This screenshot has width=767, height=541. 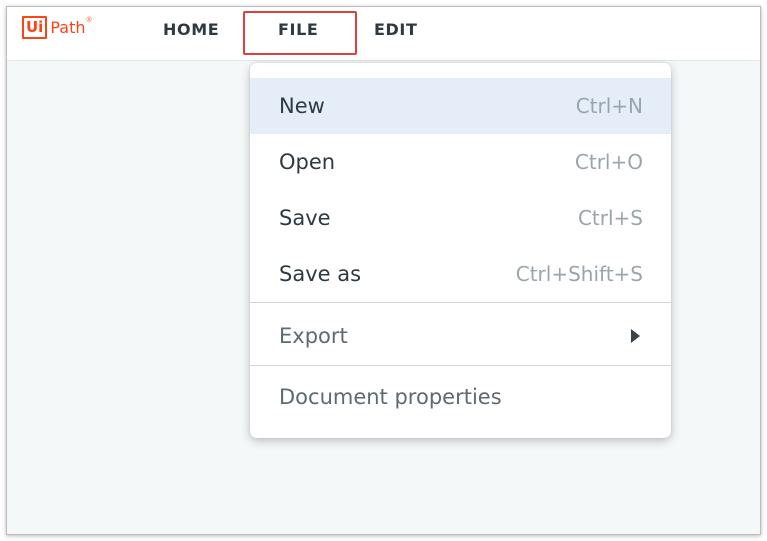 What do you see at coordinates (305, 218) in the screenshot?
I see `menu-item-label: Save` at bounding box center [305, 218].